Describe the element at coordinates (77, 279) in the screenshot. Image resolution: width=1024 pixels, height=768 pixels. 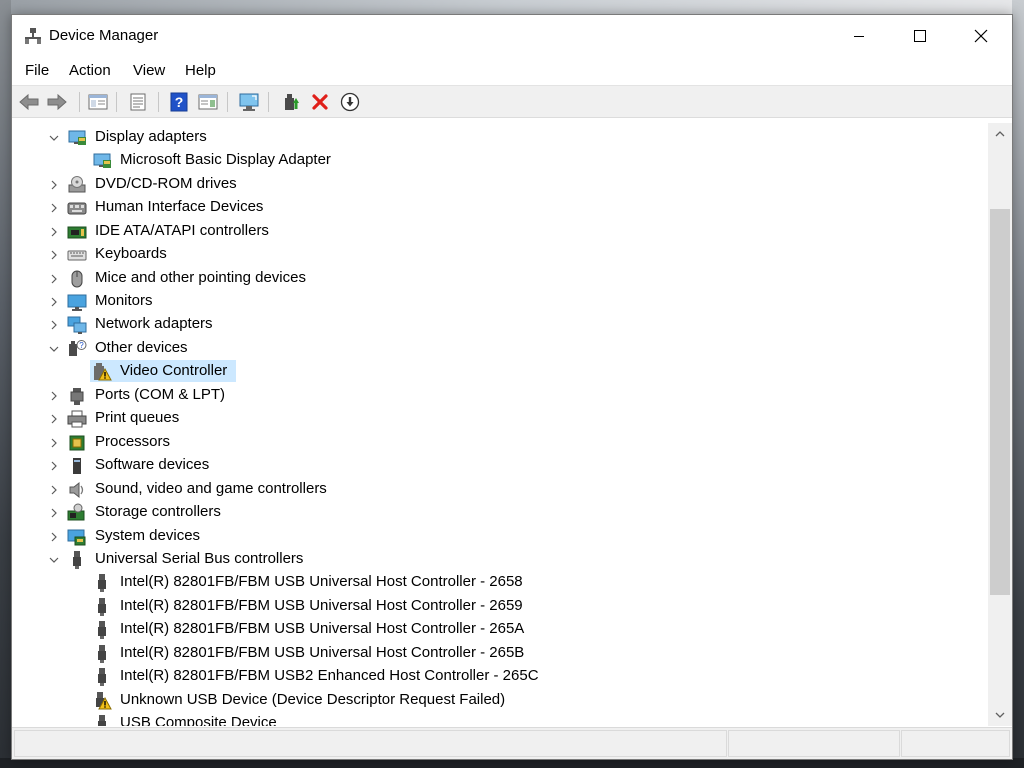
I see `mouse-icon` at that location.